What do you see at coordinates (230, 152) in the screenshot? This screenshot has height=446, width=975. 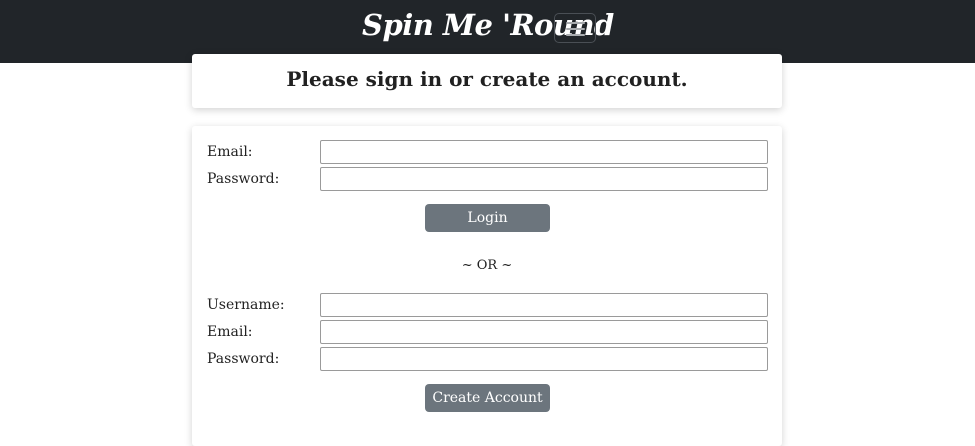 I see `login-email-label: Email:` at bounding box center [230, 152].